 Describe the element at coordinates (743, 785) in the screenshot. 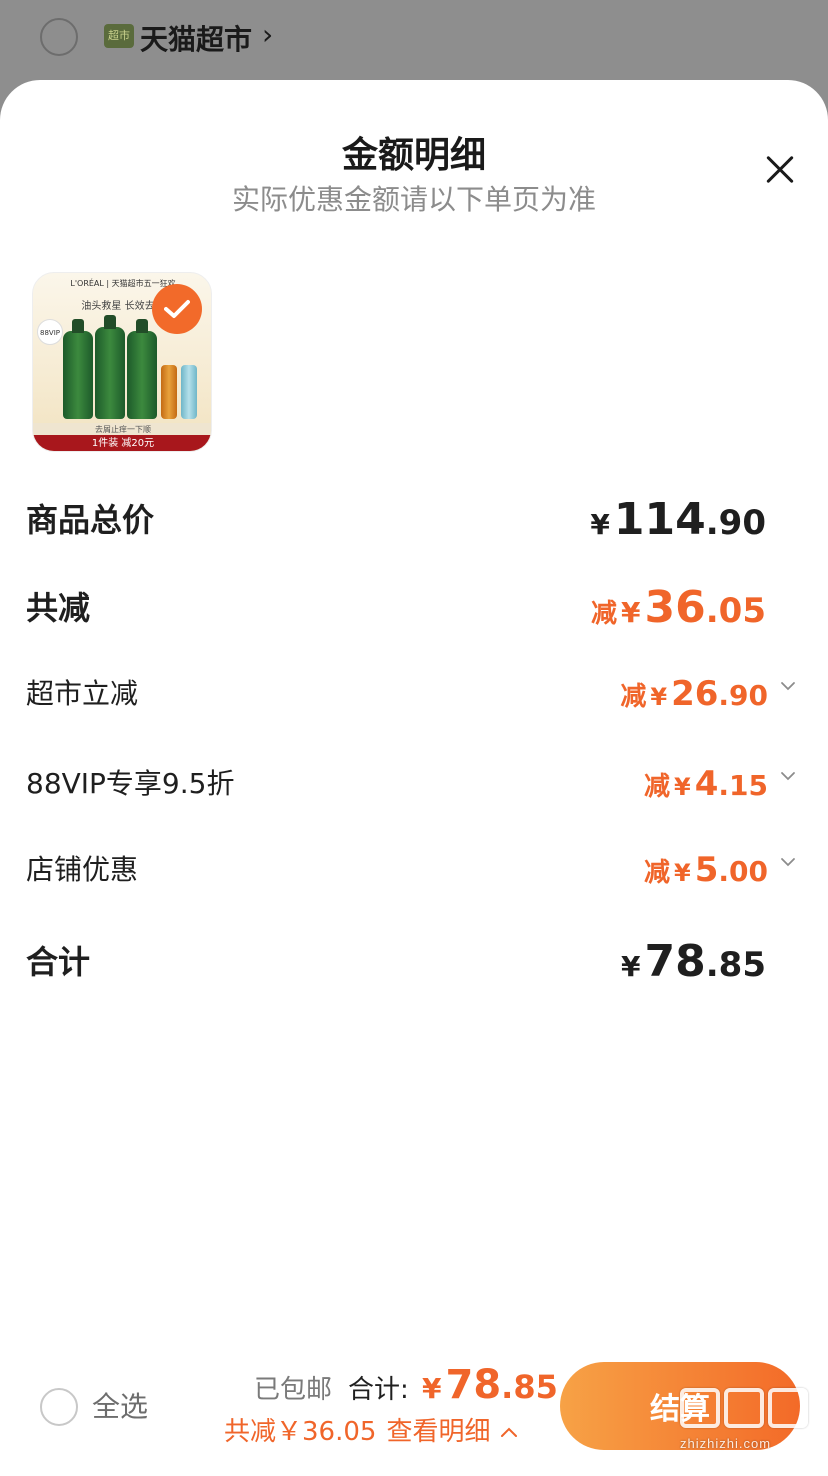

I see `amount-decimal: .15` at that location.